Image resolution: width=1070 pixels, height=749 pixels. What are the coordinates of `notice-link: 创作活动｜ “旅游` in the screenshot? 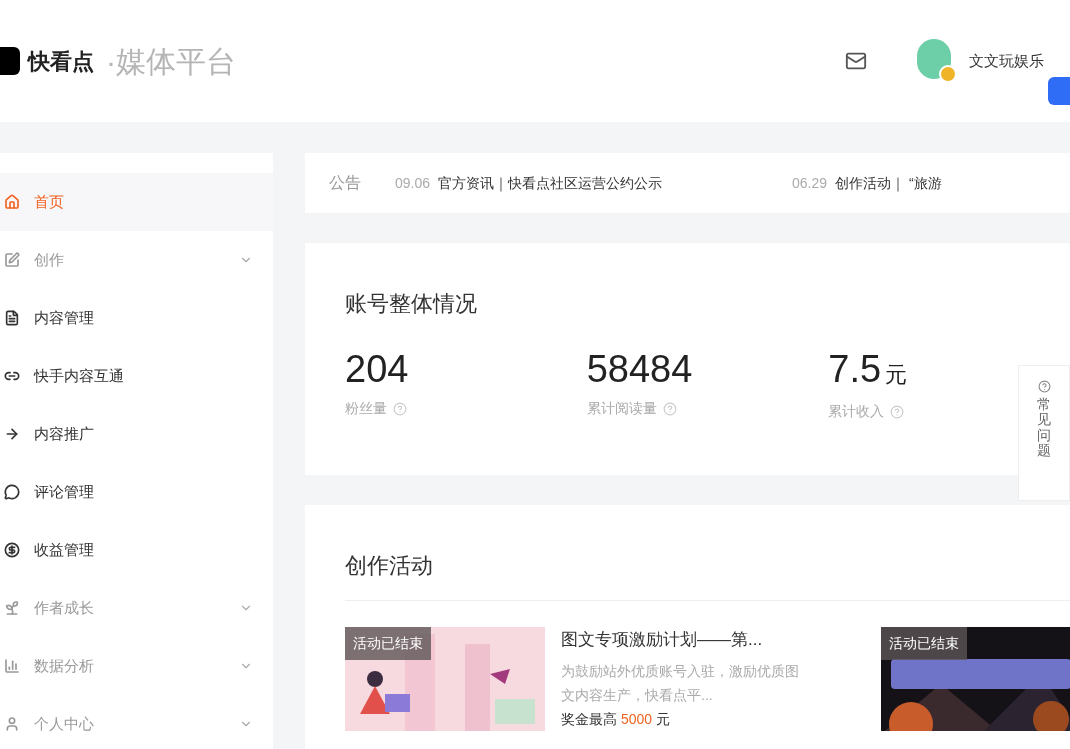 It's located at (888, 183).